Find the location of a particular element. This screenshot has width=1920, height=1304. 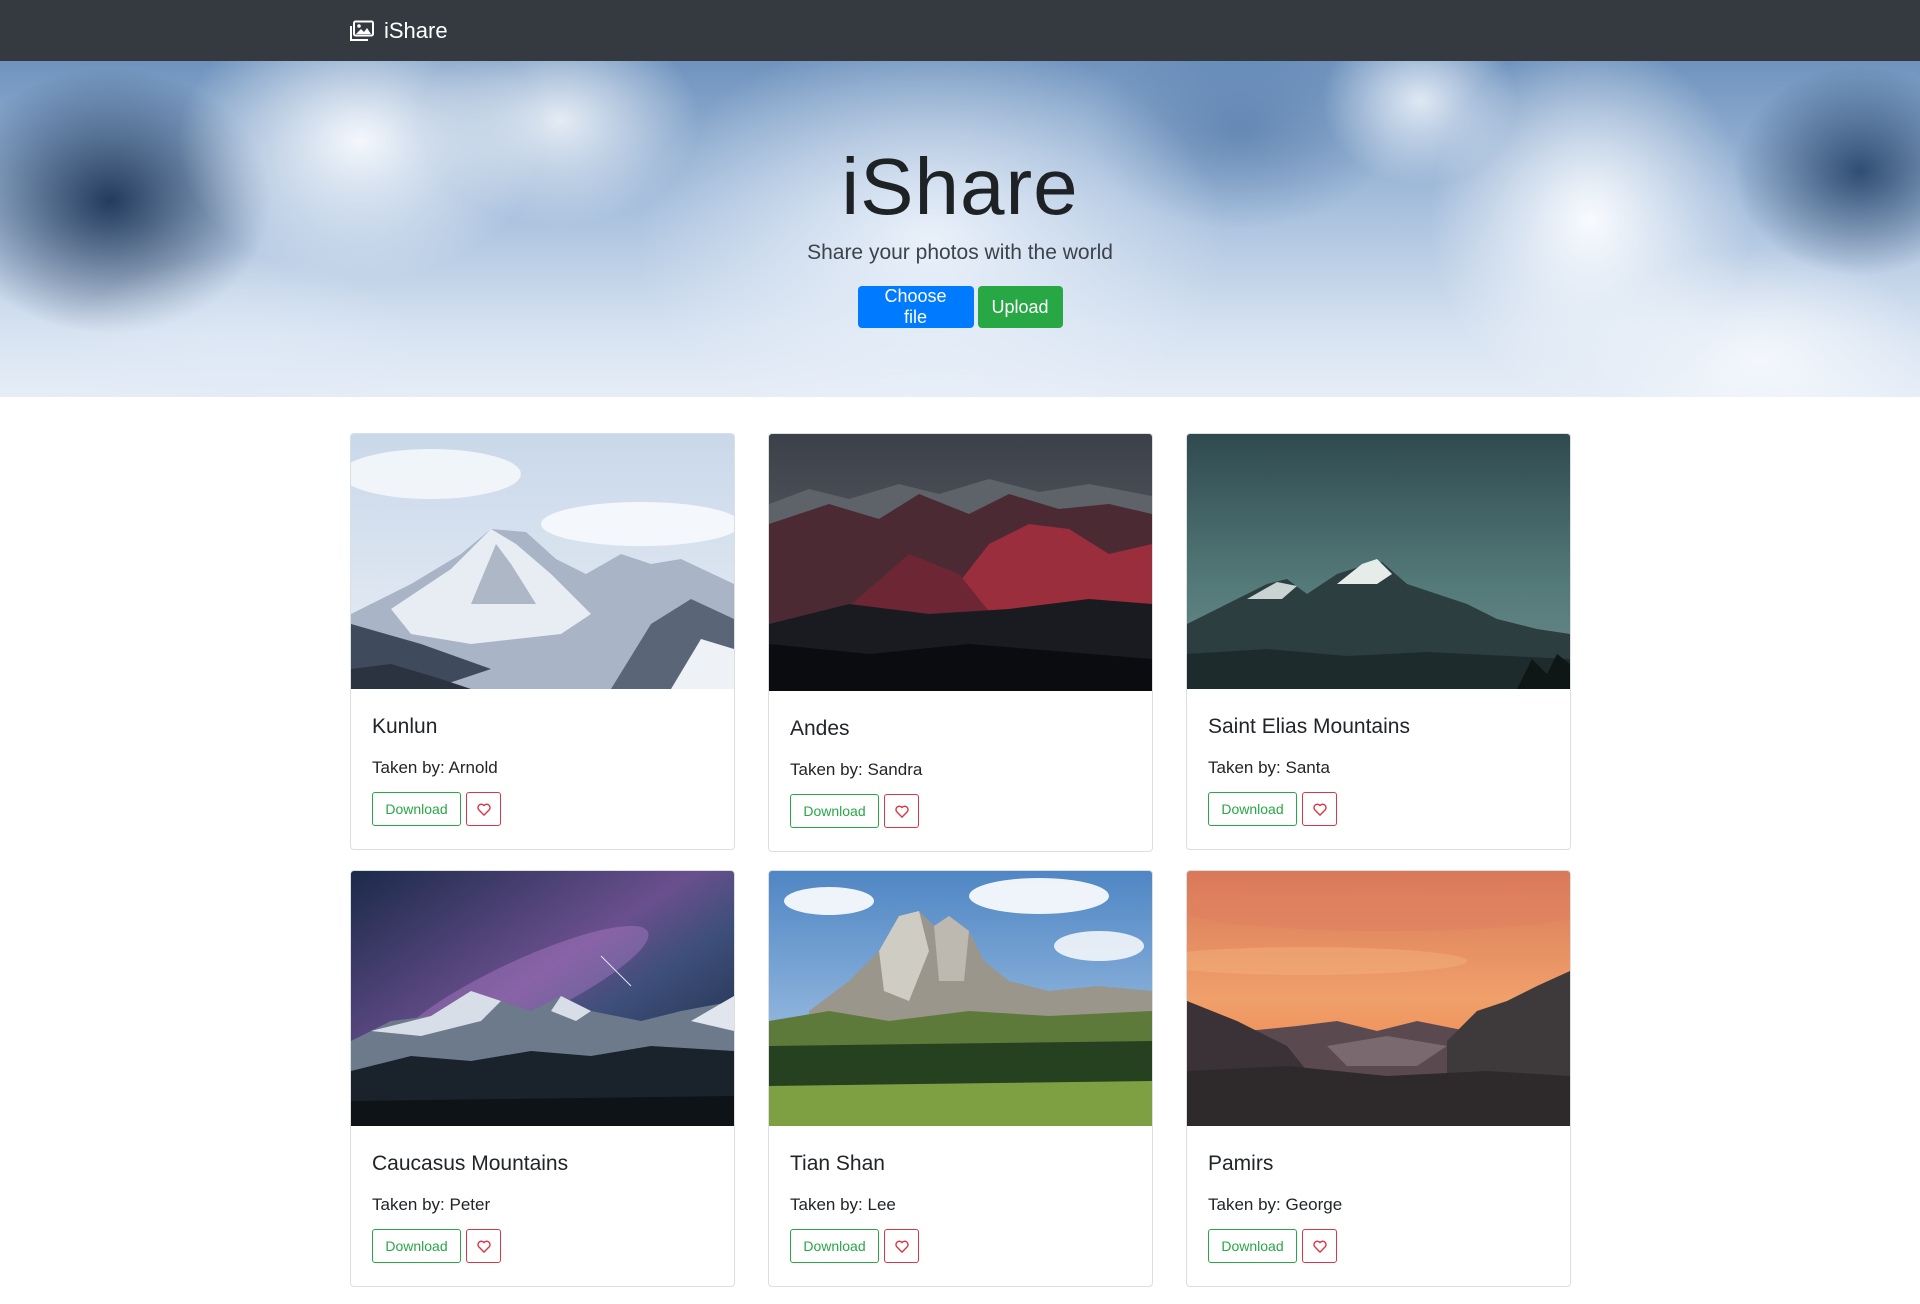

card-title: Saint Elias Mountains is located at coordinates (1309, 726).